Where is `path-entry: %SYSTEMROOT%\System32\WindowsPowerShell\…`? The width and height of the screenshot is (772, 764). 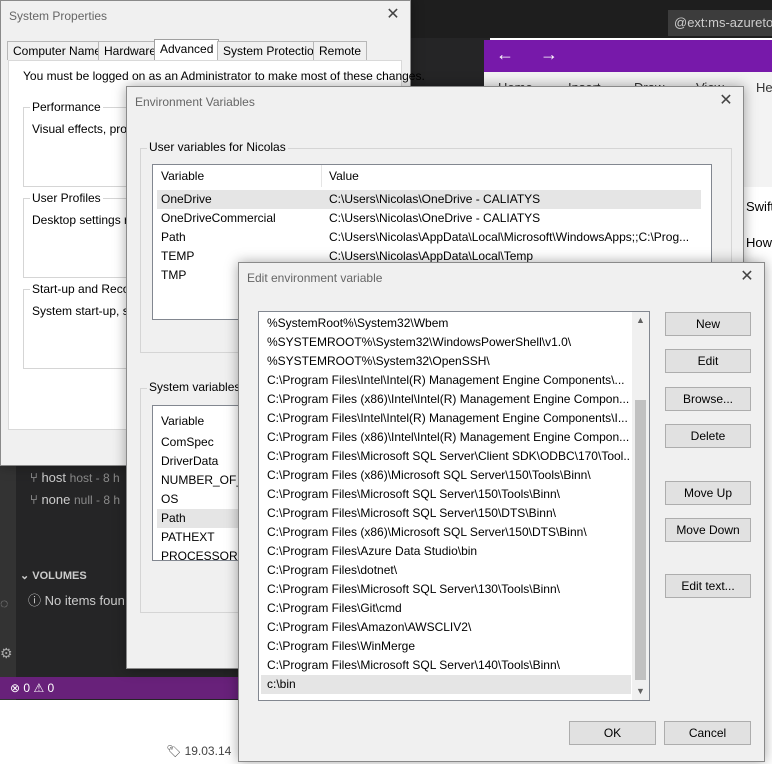 path-entry: %SYSTEMROOT%\System32\WindowsPowerShell\… is located at coordinates (448, 342).